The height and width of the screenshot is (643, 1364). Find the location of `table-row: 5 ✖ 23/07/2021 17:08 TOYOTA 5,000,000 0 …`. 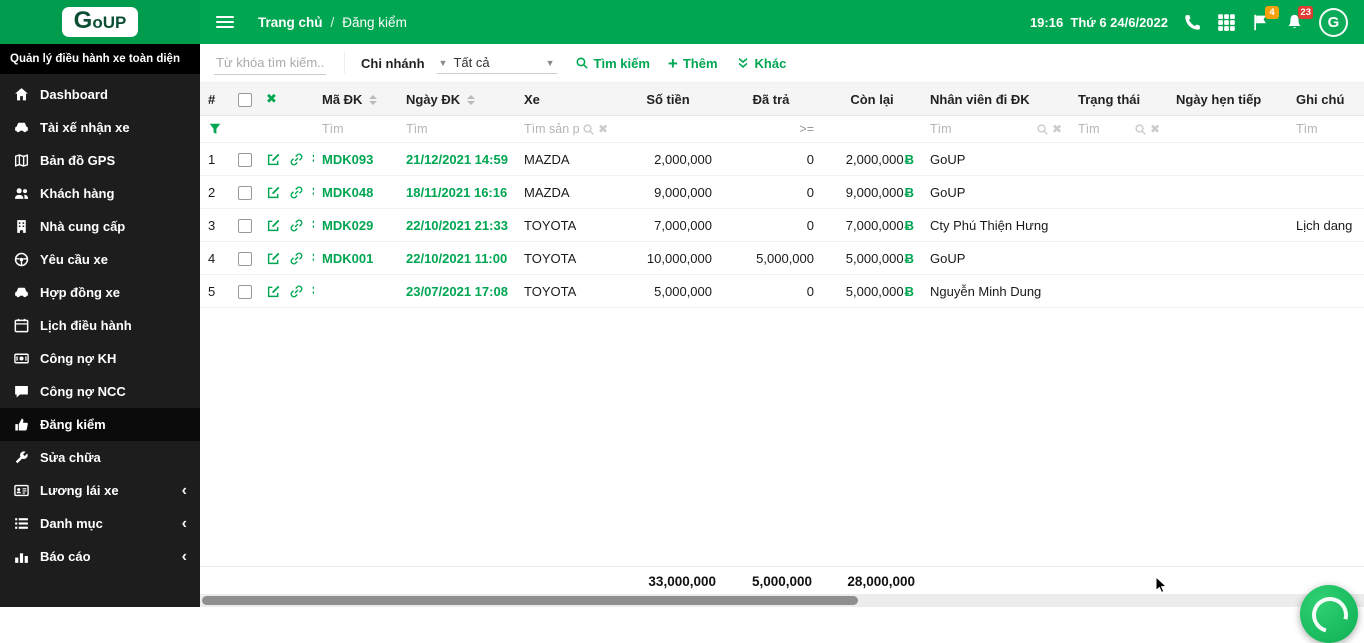

table-row: 5 ✖ 23/07/2021 17:08 TOYOTA 5,000,000 0 … is located at coordinates (782, 291).